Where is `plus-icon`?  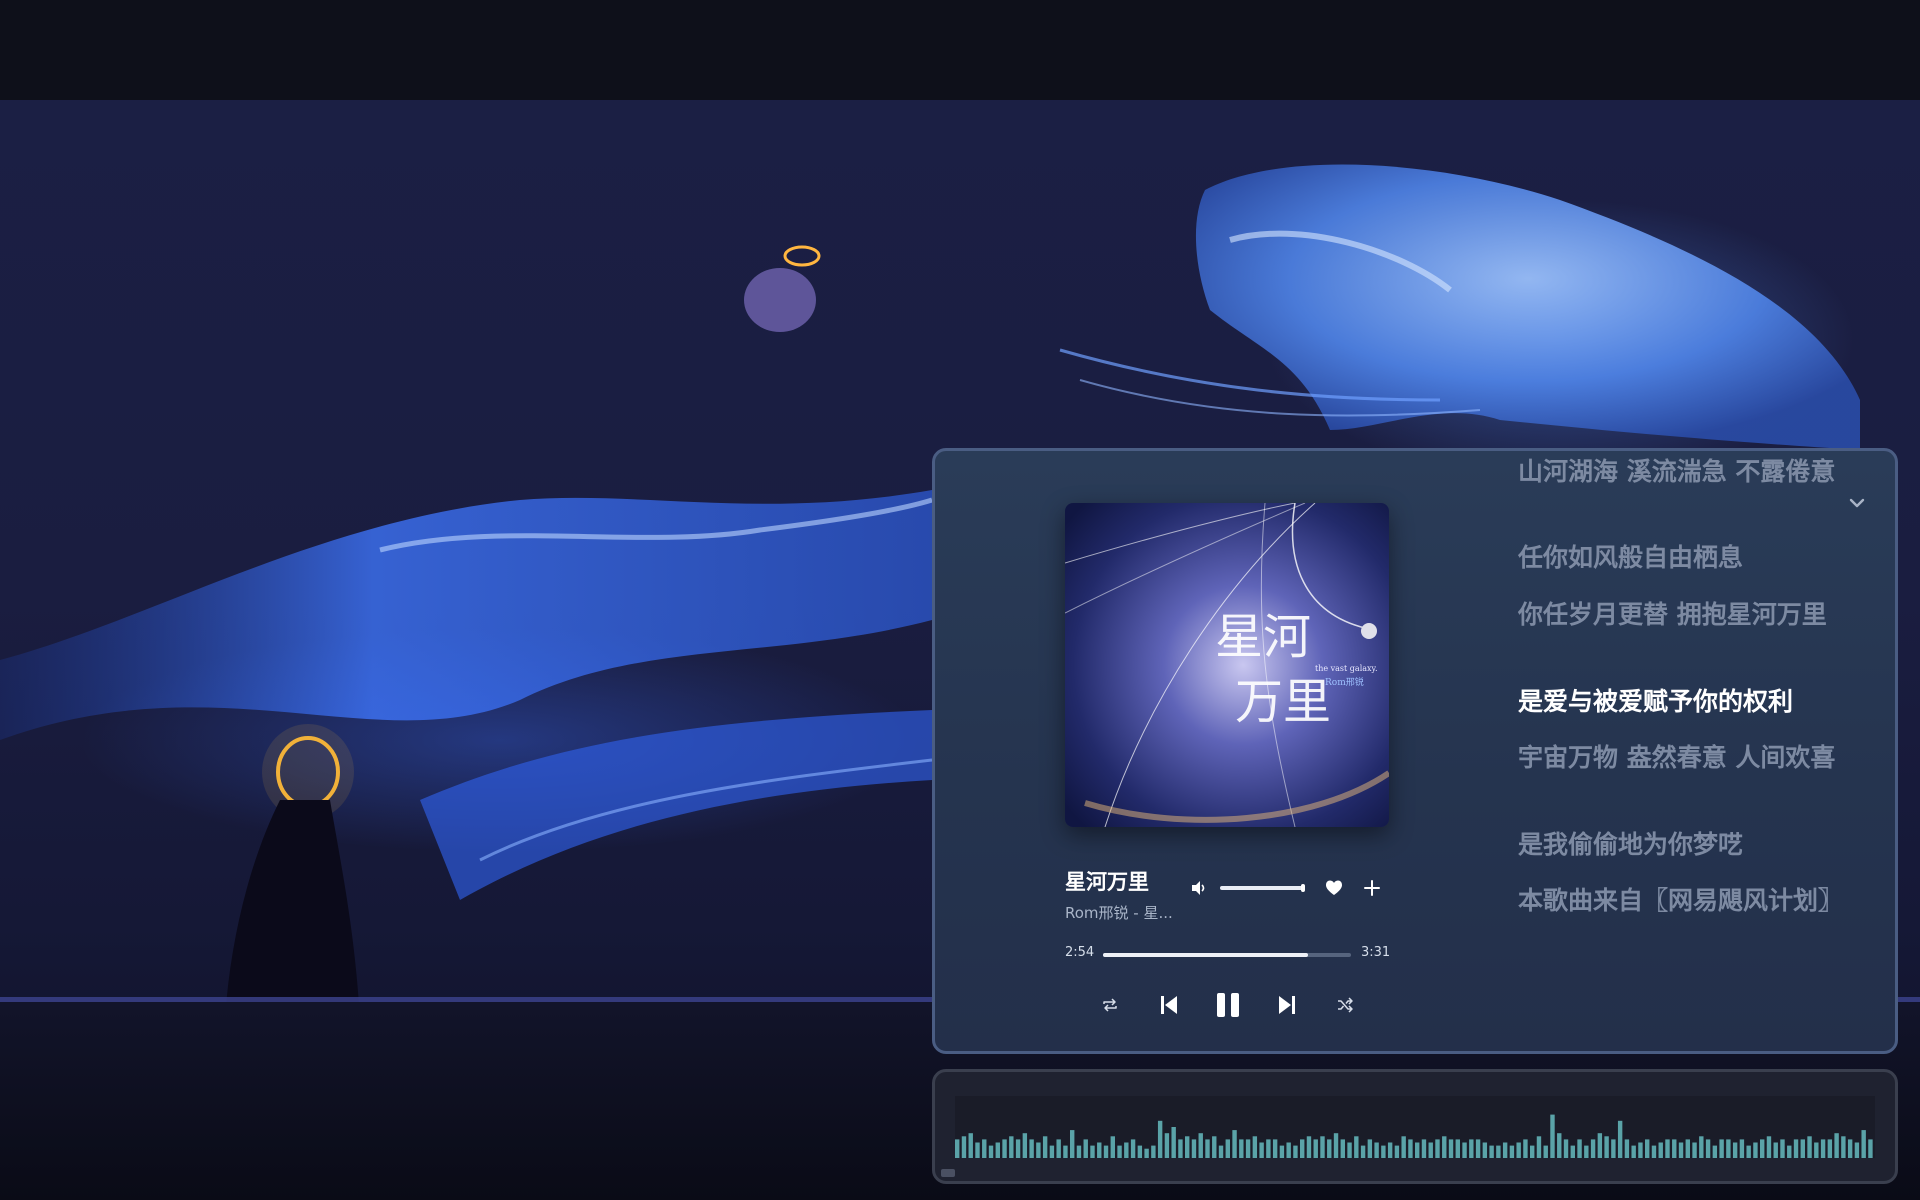
plus-icon is located at coordinates (1372, 888).